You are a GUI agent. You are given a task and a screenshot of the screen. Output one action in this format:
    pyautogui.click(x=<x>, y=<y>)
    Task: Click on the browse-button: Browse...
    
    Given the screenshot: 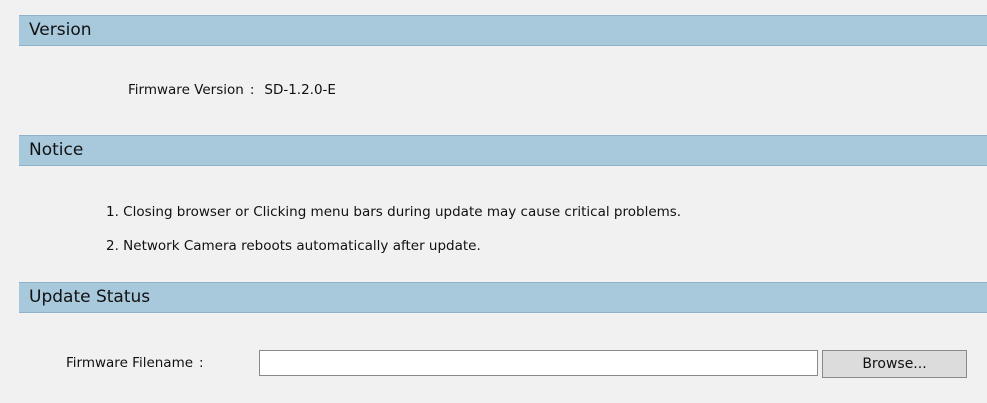 What is the action you would take?
    pyautogui.click(x=894, y=364)
    